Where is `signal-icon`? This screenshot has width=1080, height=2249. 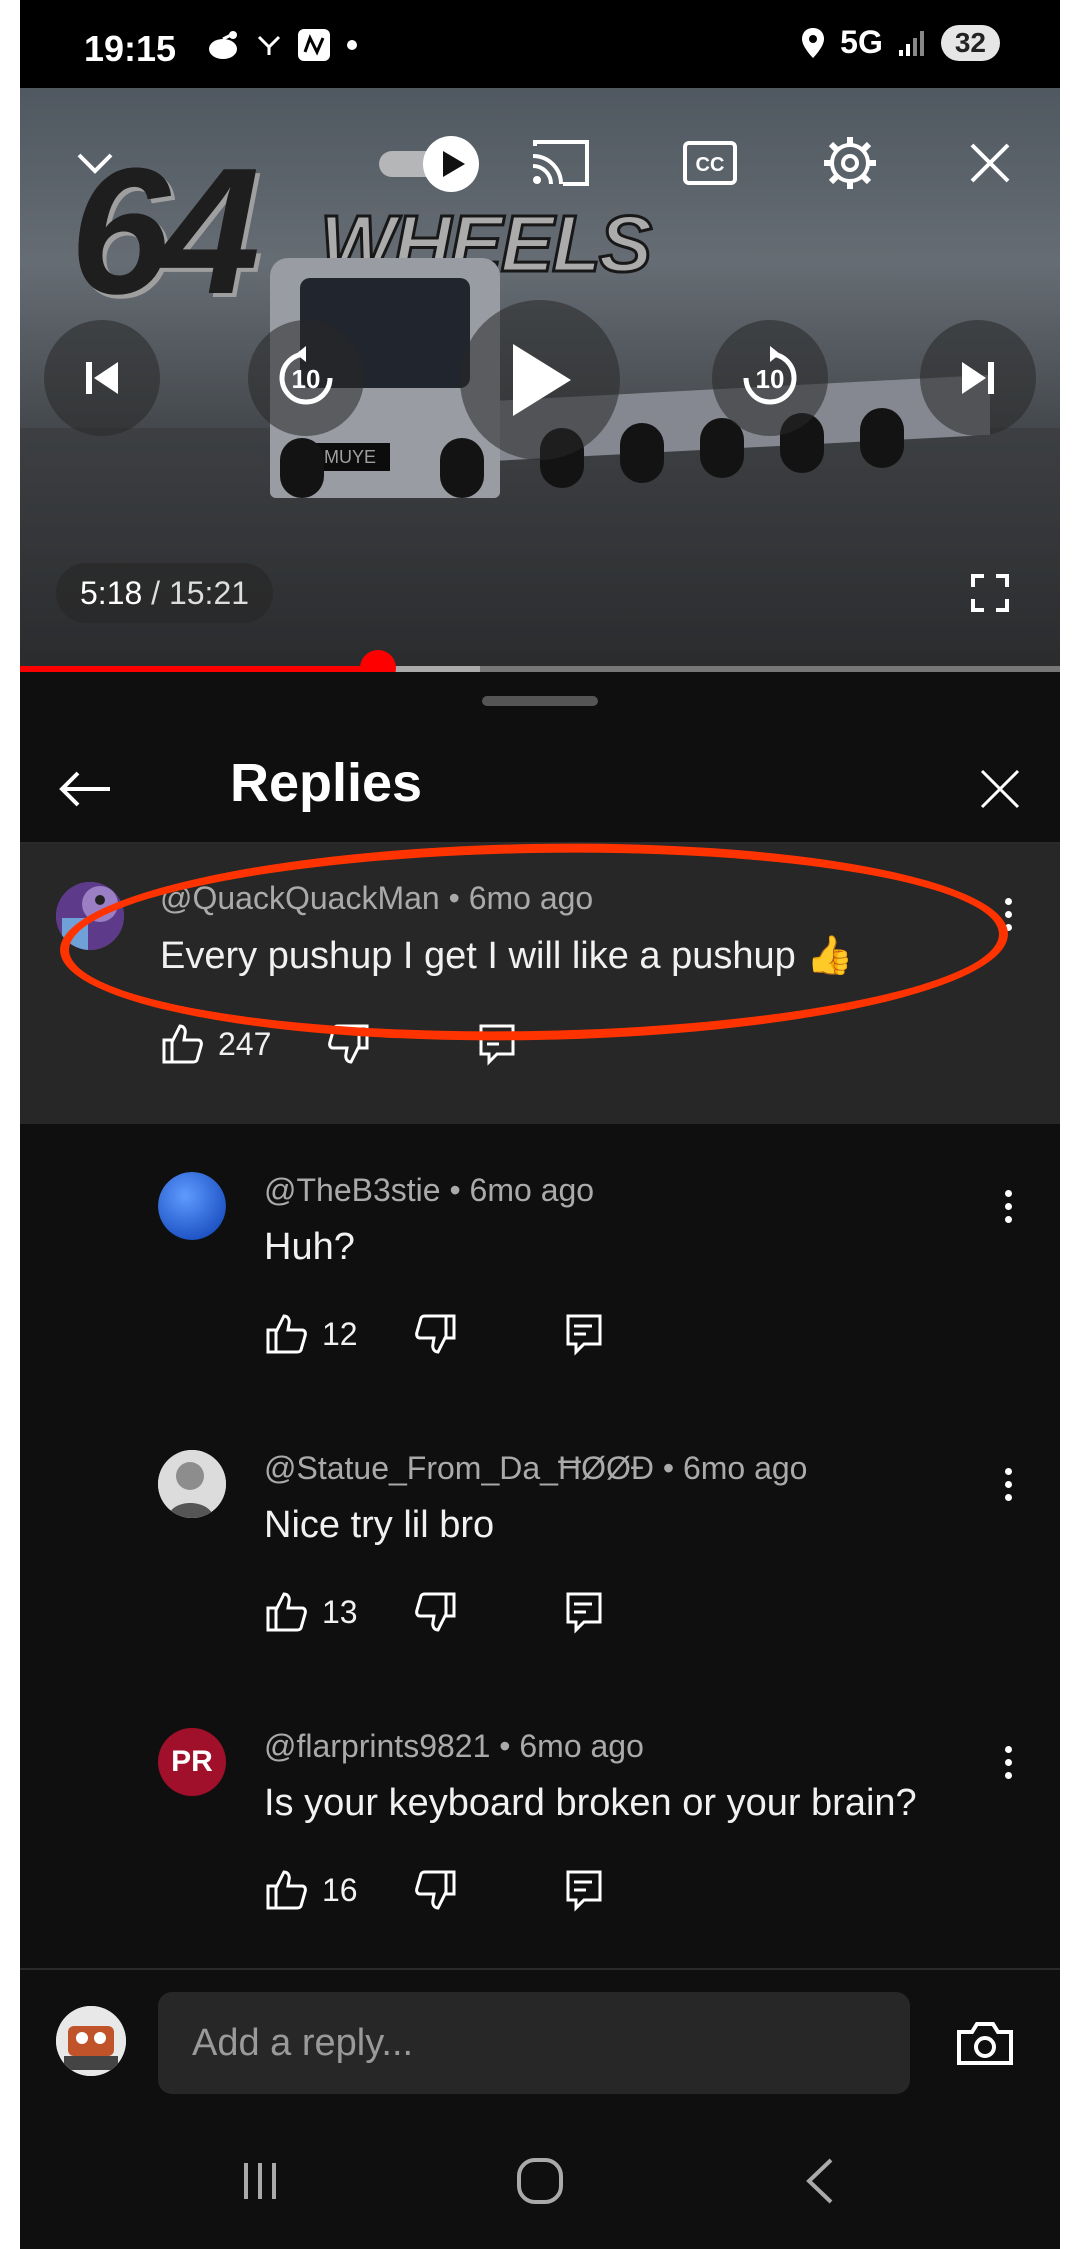
signal-icon is located at coordinates (911, 43).